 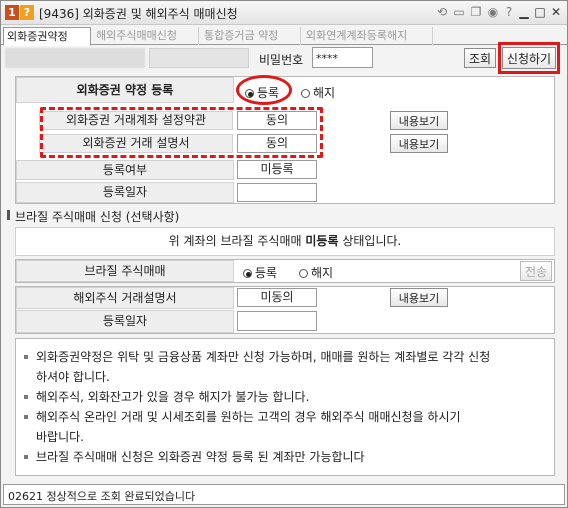 What do you see at coordinates (322, 241) in the screenshot?
I see `brazil-msg-status: 미등록` at bounding box center [322, 241].